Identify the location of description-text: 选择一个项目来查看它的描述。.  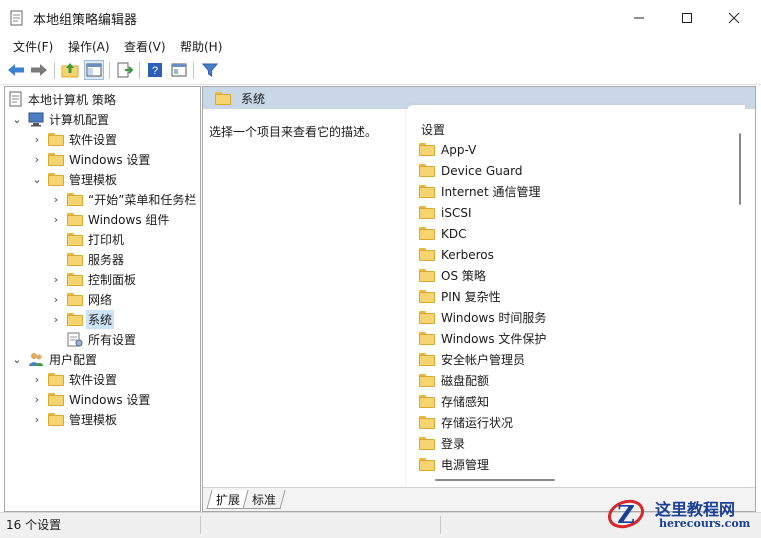
(293, 132).